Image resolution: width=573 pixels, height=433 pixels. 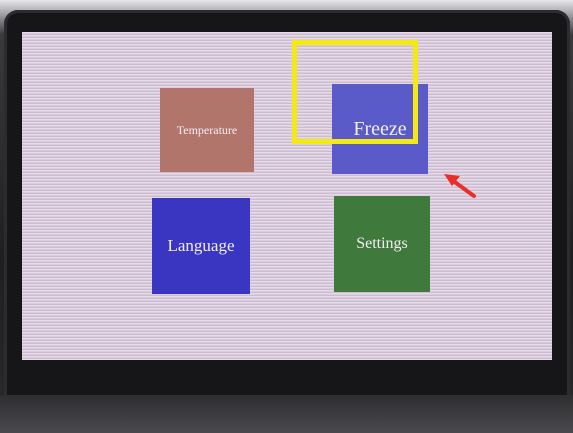 I want to click on device-base, so click(x=286, y=414).